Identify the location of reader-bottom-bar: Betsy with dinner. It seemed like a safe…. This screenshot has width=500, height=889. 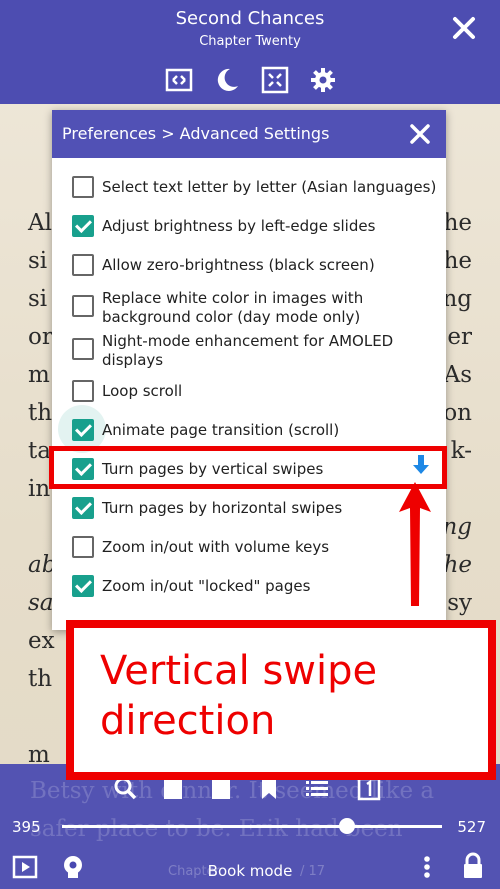
(250, 826).